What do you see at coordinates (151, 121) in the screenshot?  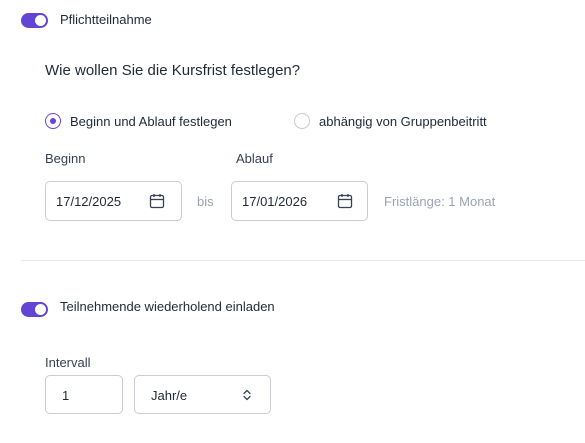 I see `radio-start-end-label: Beginn und Ablauf festlegen` at bounding box center [151, 121].